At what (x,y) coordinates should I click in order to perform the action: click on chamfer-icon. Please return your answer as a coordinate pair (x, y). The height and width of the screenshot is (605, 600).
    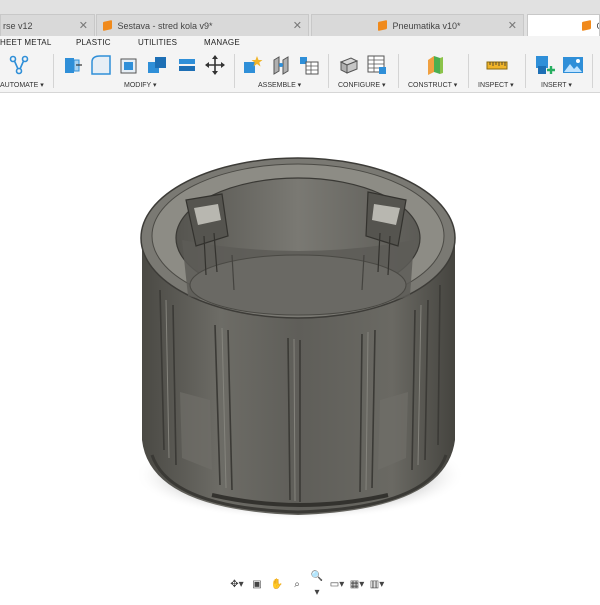
    Looking at the image, I should click on (129, 65).